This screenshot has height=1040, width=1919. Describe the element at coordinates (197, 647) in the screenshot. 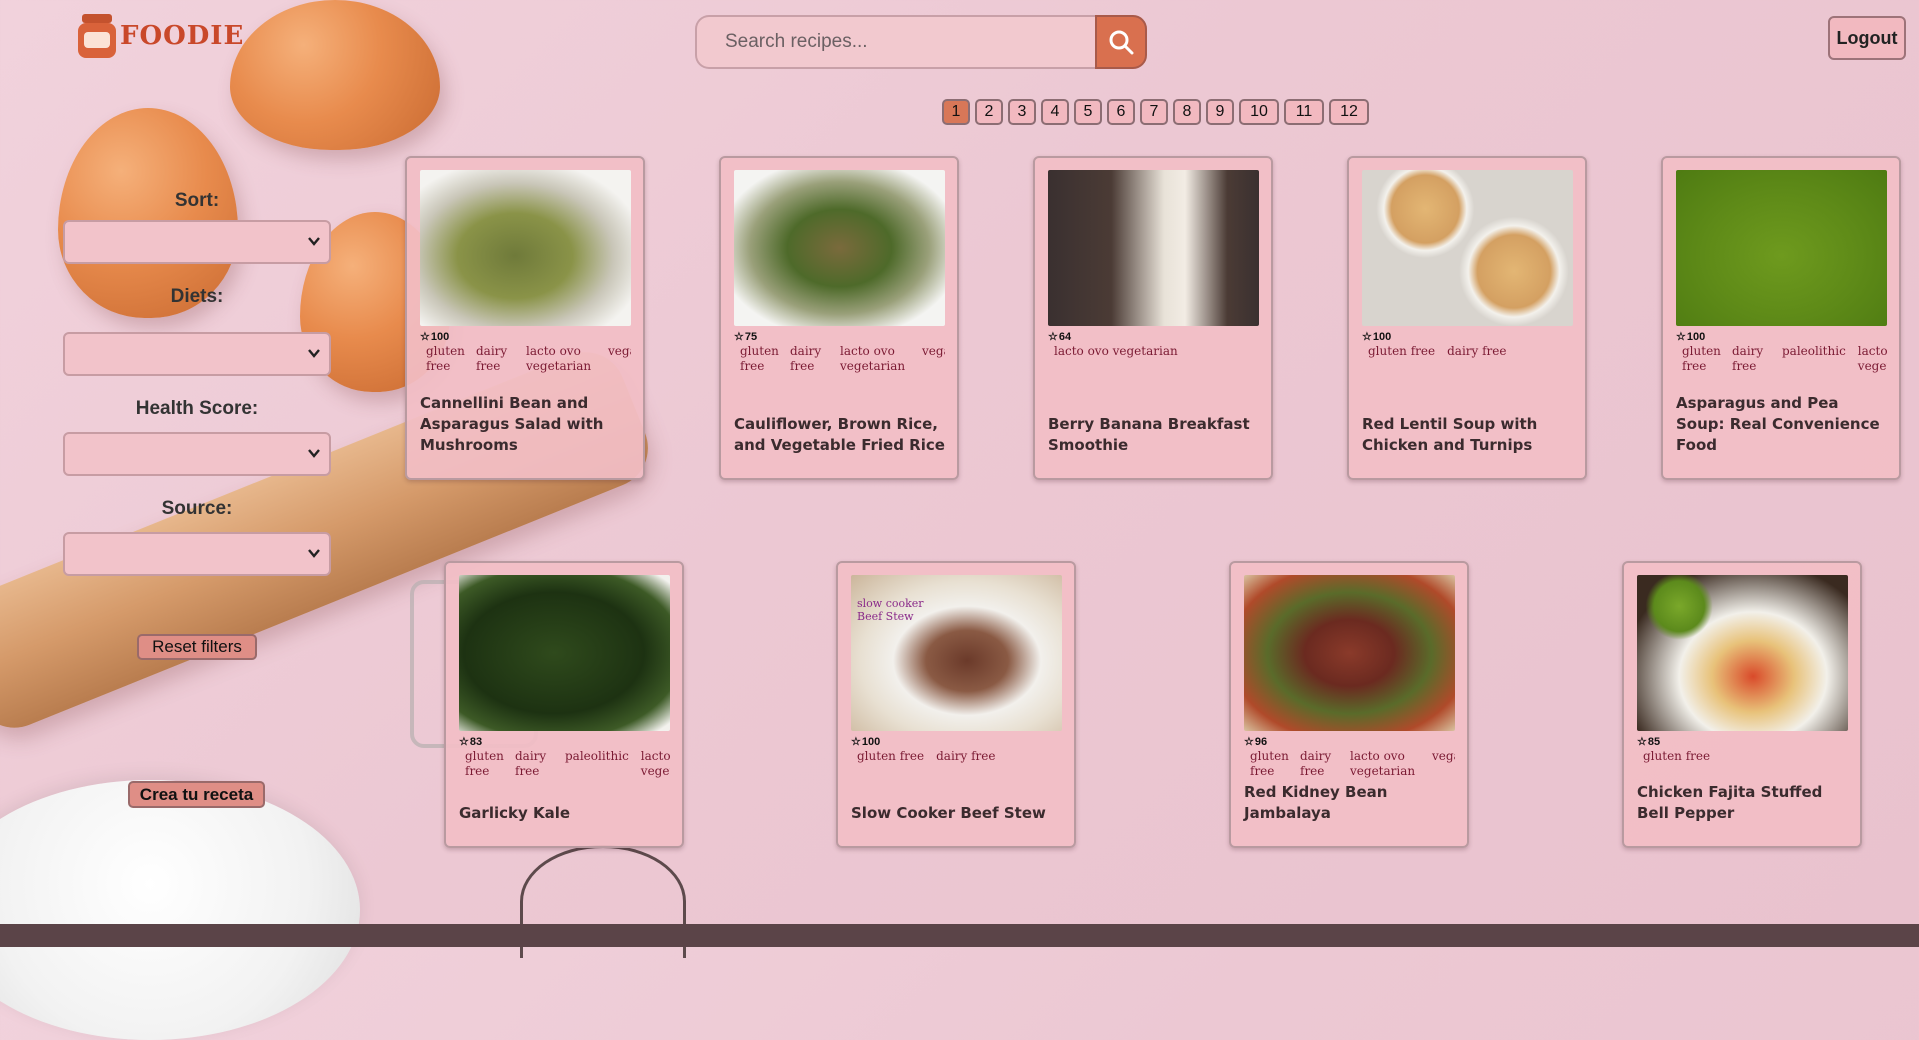

I see `reset-filters-button: Reset filters` at that location.